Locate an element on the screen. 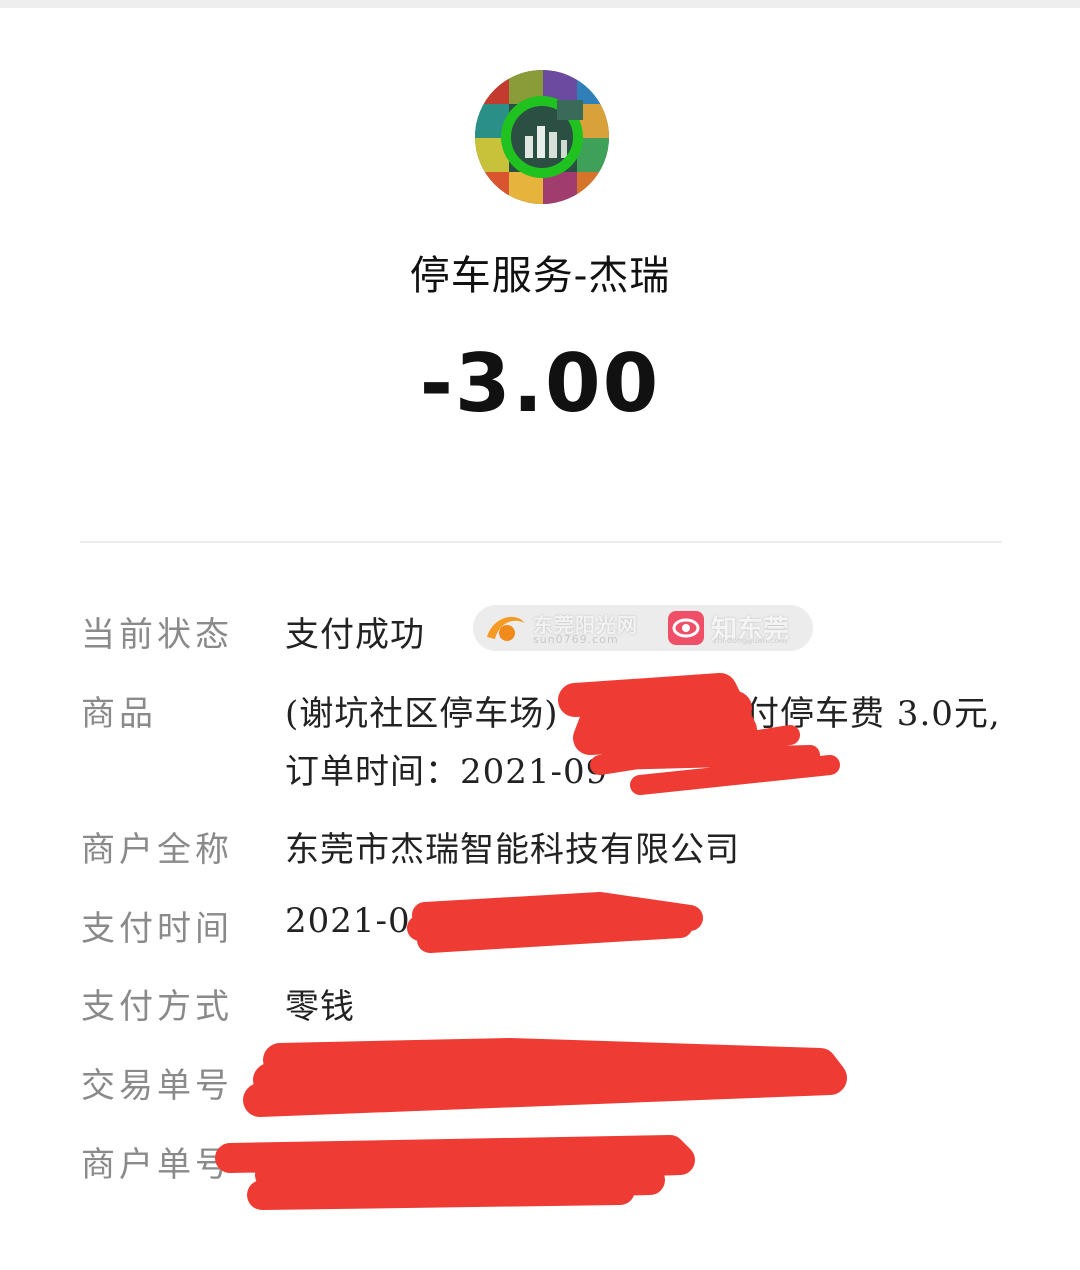  redaction-merchant-order is located at coordinates (455, 1172).